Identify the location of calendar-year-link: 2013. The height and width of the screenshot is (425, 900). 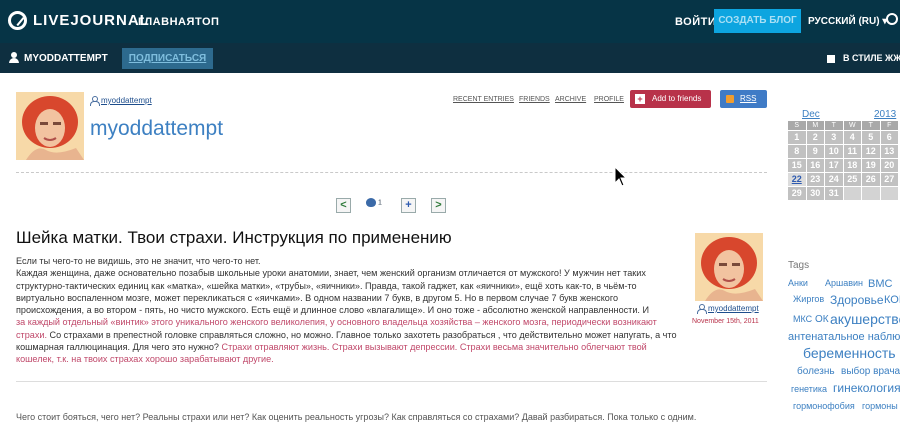
(885, 114).